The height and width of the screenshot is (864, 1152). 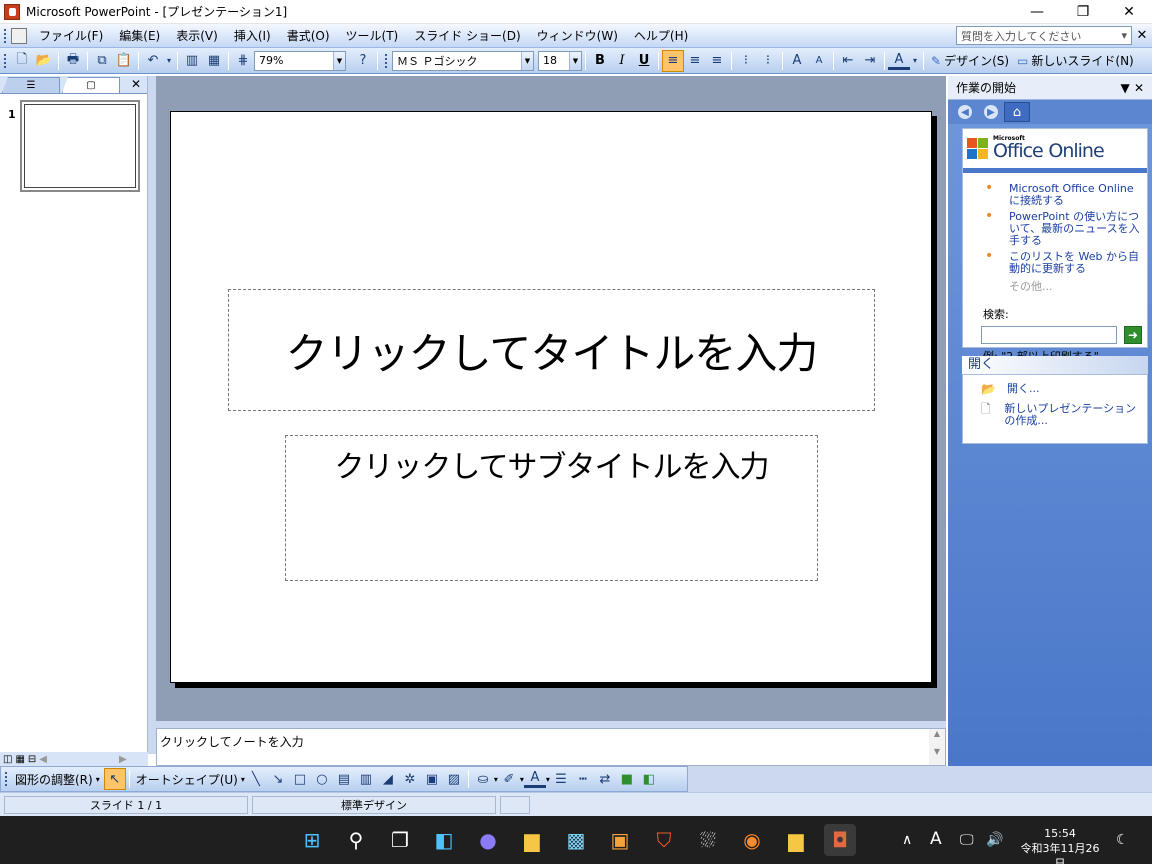 I want to click on underline-button: U, so click(x=644, y=61).